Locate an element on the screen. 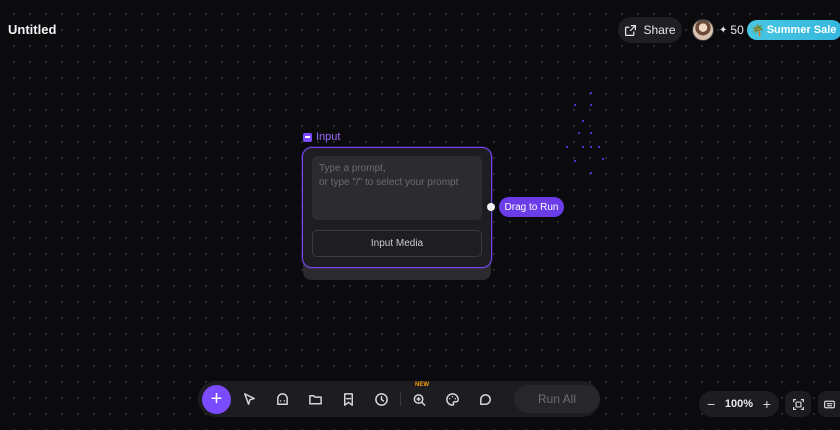  run-all-button: Run All is located at coordinates (557, 399).